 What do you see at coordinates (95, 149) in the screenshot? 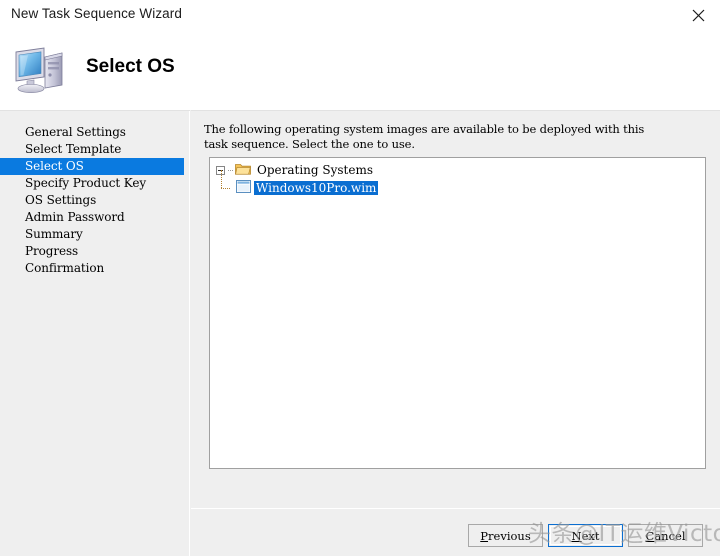
I see `sidebar-item-select-template: Select Template` at bounding box center [95, 149].